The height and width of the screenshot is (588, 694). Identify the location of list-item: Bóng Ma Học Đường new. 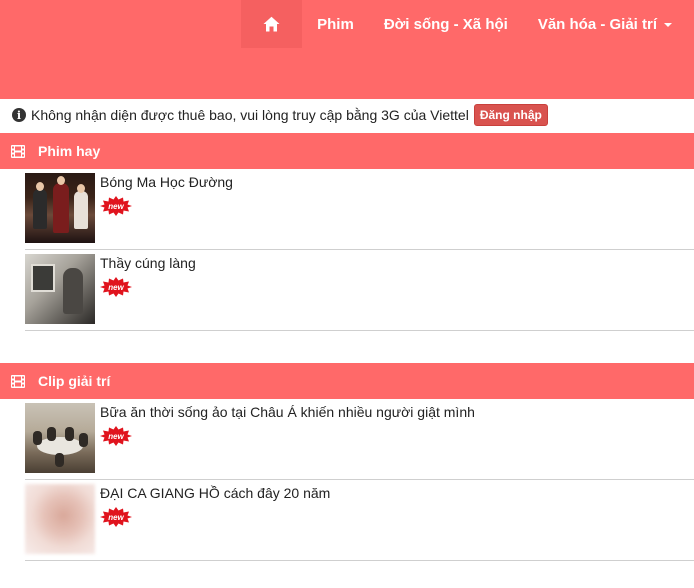
(359, 210).